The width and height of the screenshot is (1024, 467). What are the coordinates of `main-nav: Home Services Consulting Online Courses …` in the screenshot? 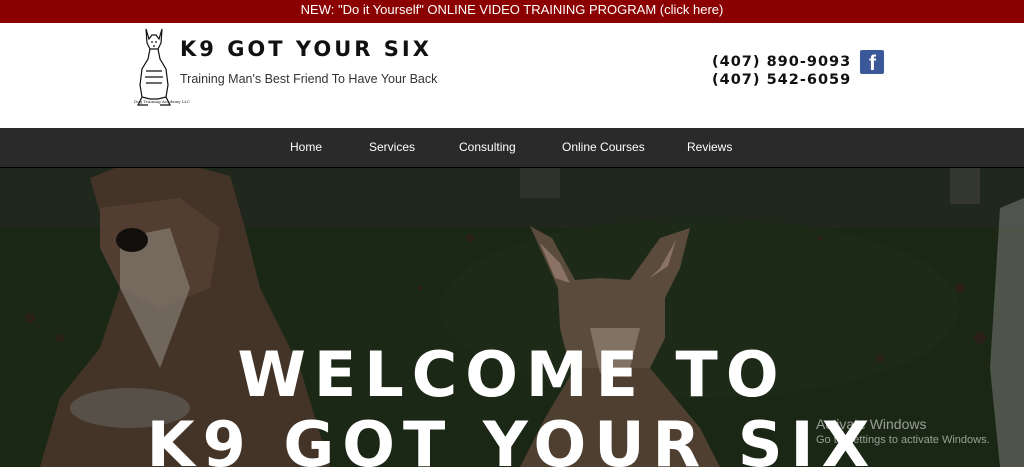 It's located at (512, 148).